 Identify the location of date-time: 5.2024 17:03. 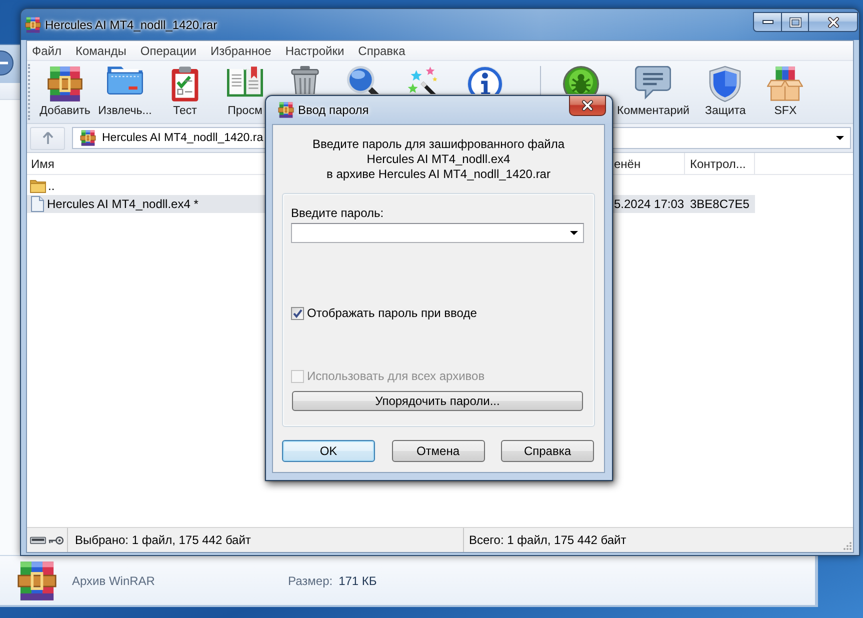
(649, 204).